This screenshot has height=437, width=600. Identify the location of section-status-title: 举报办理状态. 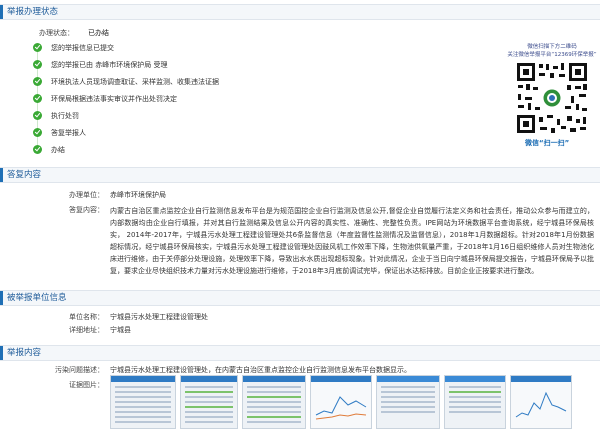
(33, 12).